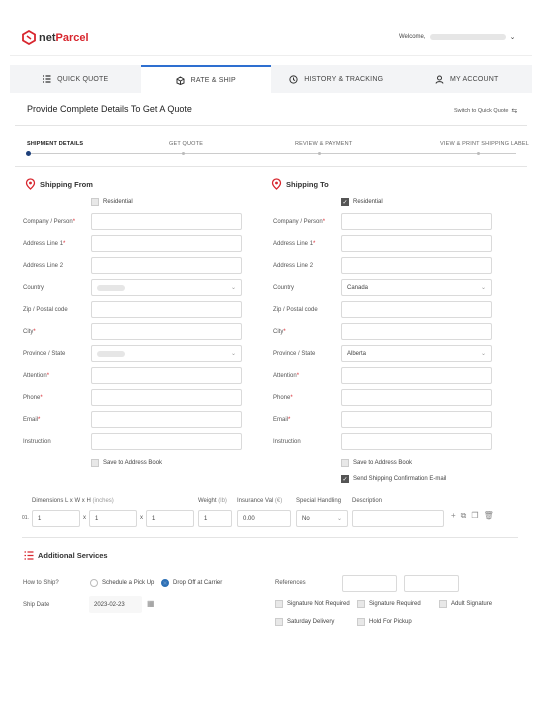 This screenshot has height=723, width=542. I want to click on tab-quick-quote: QUICK QUOTE, so click(75, 79).